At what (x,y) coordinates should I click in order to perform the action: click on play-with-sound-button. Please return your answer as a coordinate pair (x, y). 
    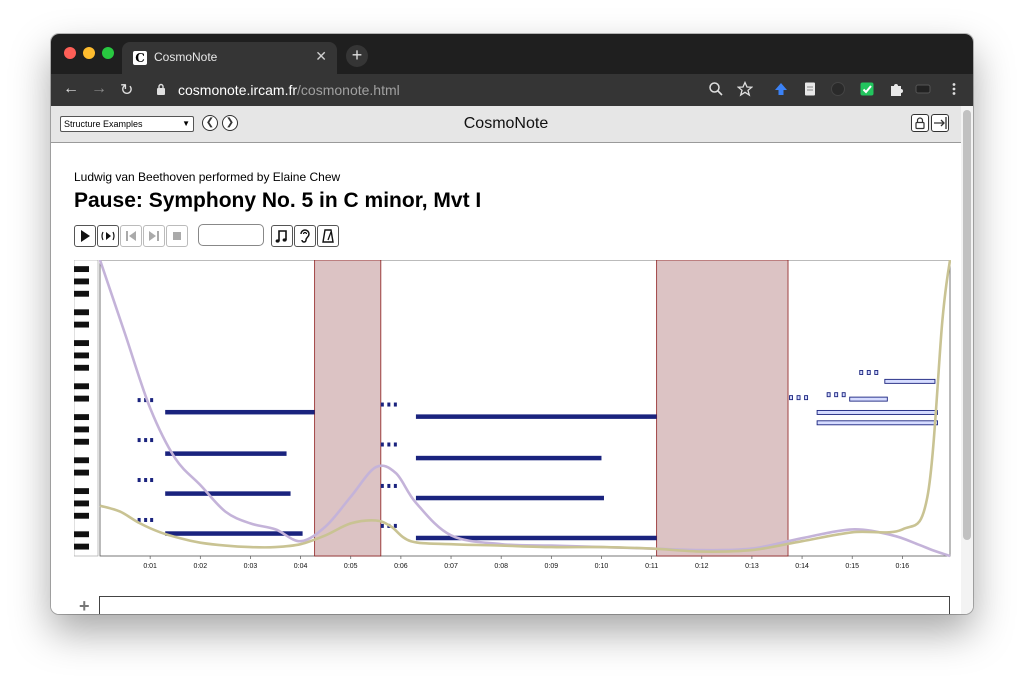
    Looking at the image, I should click on (108, 236).